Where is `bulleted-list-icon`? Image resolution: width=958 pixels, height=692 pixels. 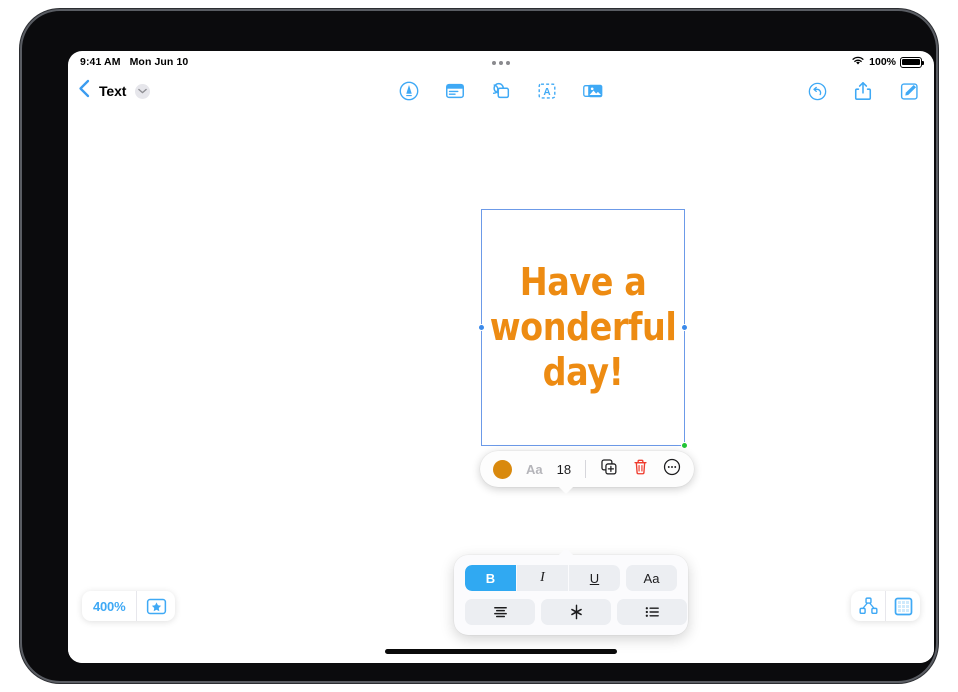
bulleted-list-icon is located at coordinates (652, 612).